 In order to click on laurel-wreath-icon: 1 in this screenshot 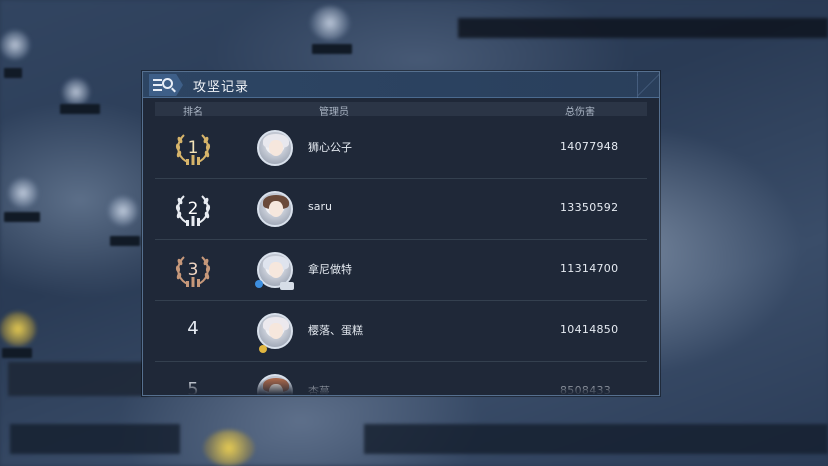, I will do `click(193, 149)`.